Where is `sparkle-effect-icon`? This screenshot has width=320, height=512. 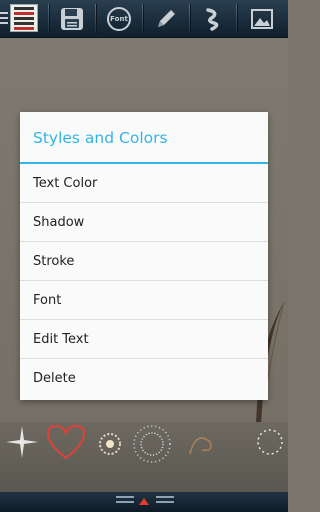 sparkle-effect-icon is located at coordinates (22, 442).